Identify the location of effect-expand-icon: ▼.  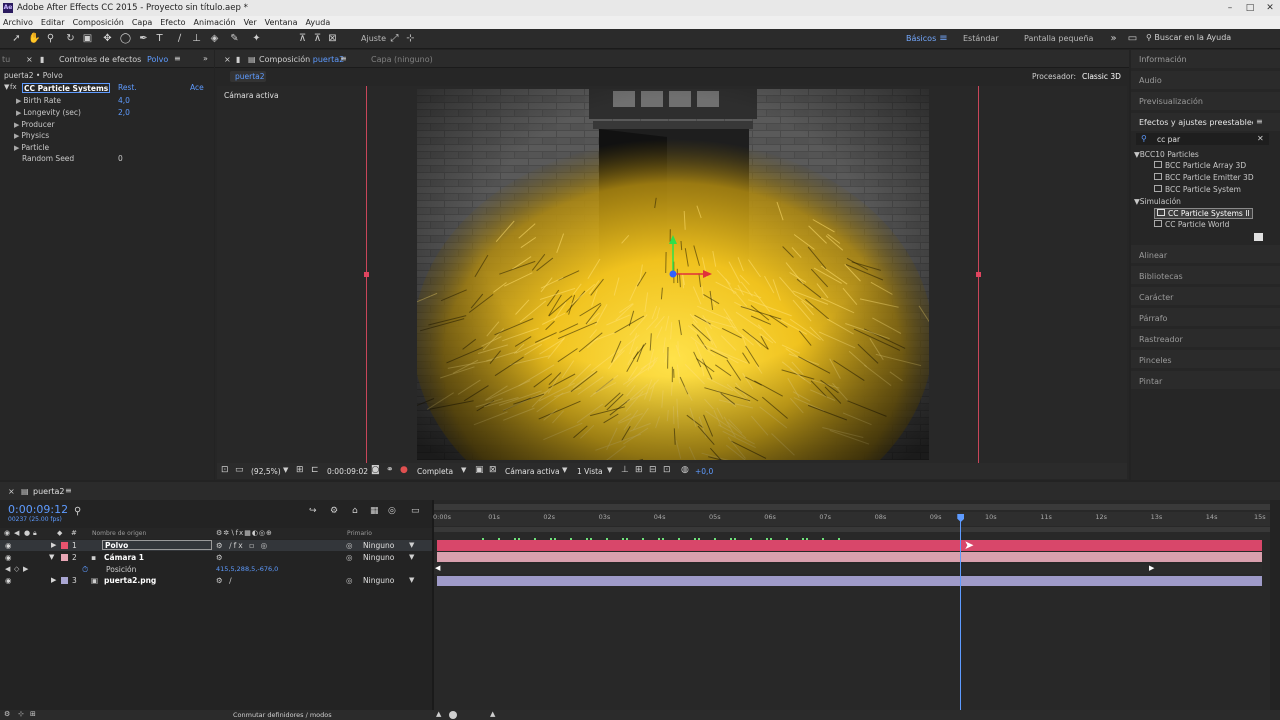
(6, 87).